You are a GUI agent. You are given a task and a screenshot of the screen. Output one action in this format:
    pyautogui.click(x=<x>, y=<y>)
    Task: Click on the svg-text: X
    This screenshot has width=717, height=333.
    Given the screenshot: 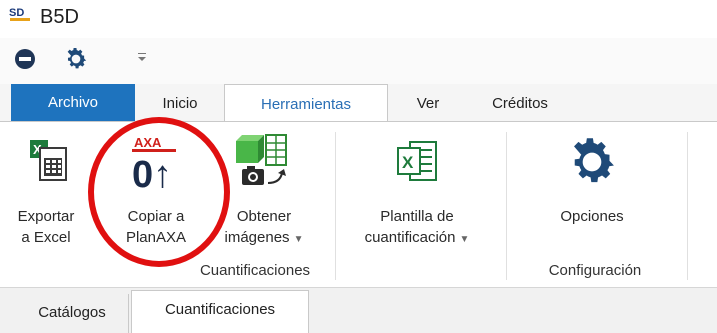 What is the action you would take?
    pyautogui.click(x=408, y=162)
    